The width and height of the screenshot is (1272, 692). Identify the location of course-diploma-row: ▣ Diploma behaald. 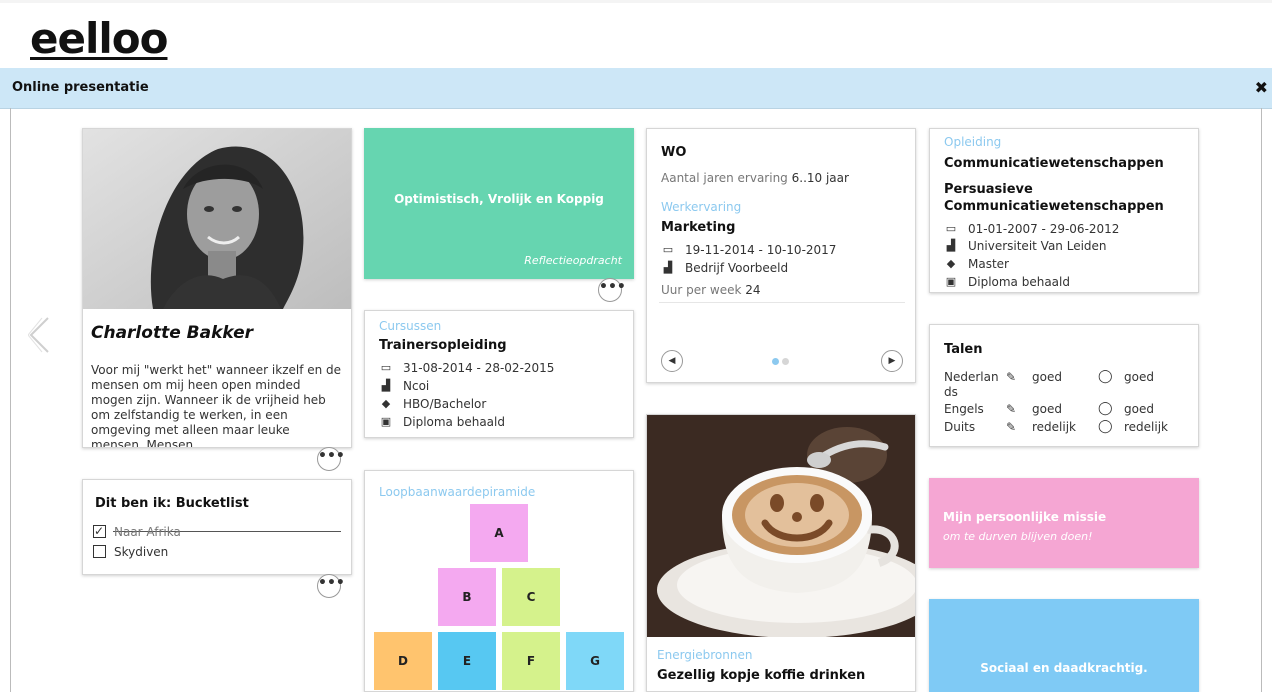
(442, 421).